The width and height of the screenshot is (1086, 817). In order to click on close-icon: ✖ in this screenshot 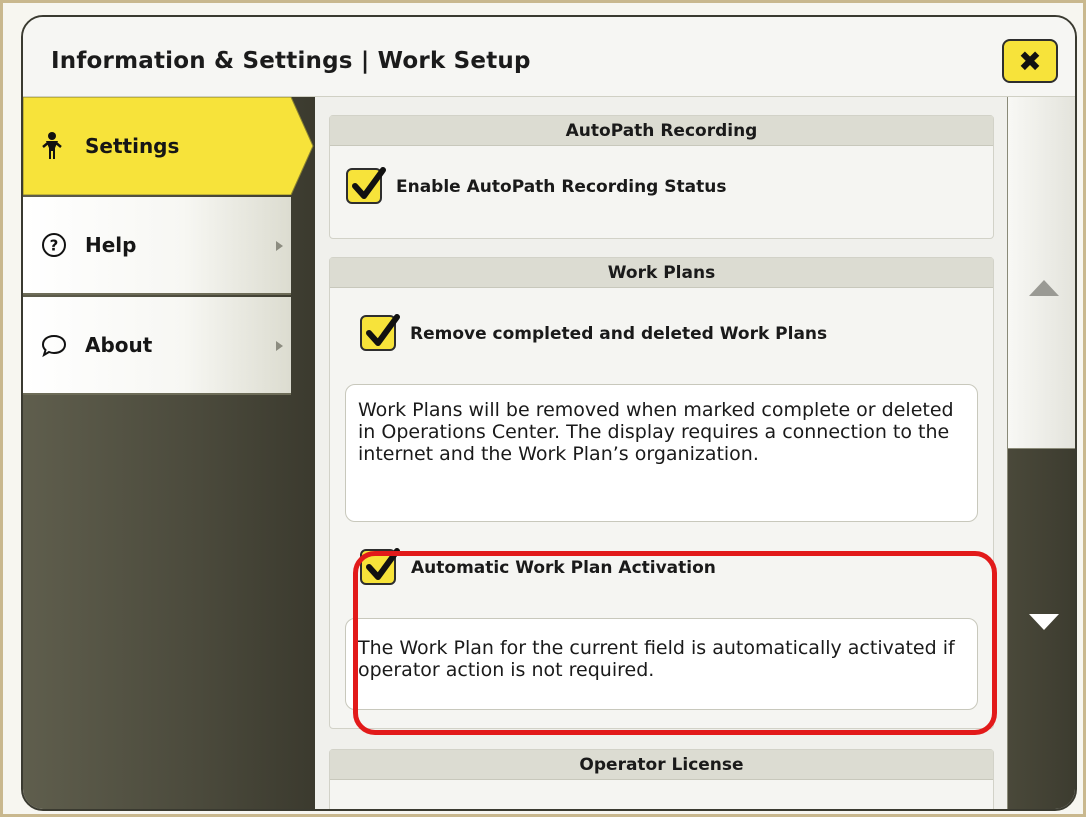, I will do `click(1030, 61)`.